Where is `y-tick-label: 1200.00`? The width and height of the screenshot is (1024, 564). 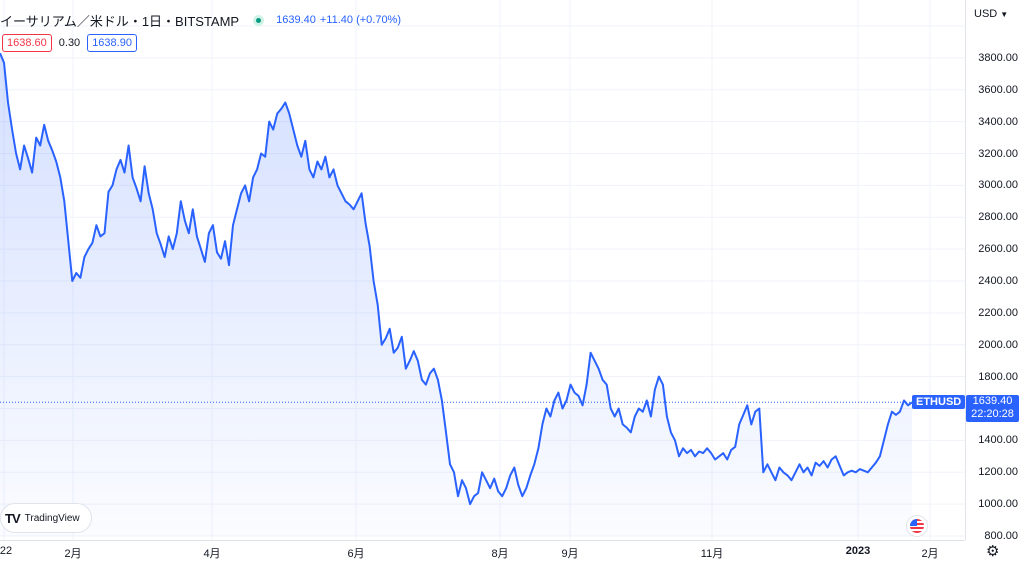
y-tick-label: 1200.00 is located at coordinates (998, 472).